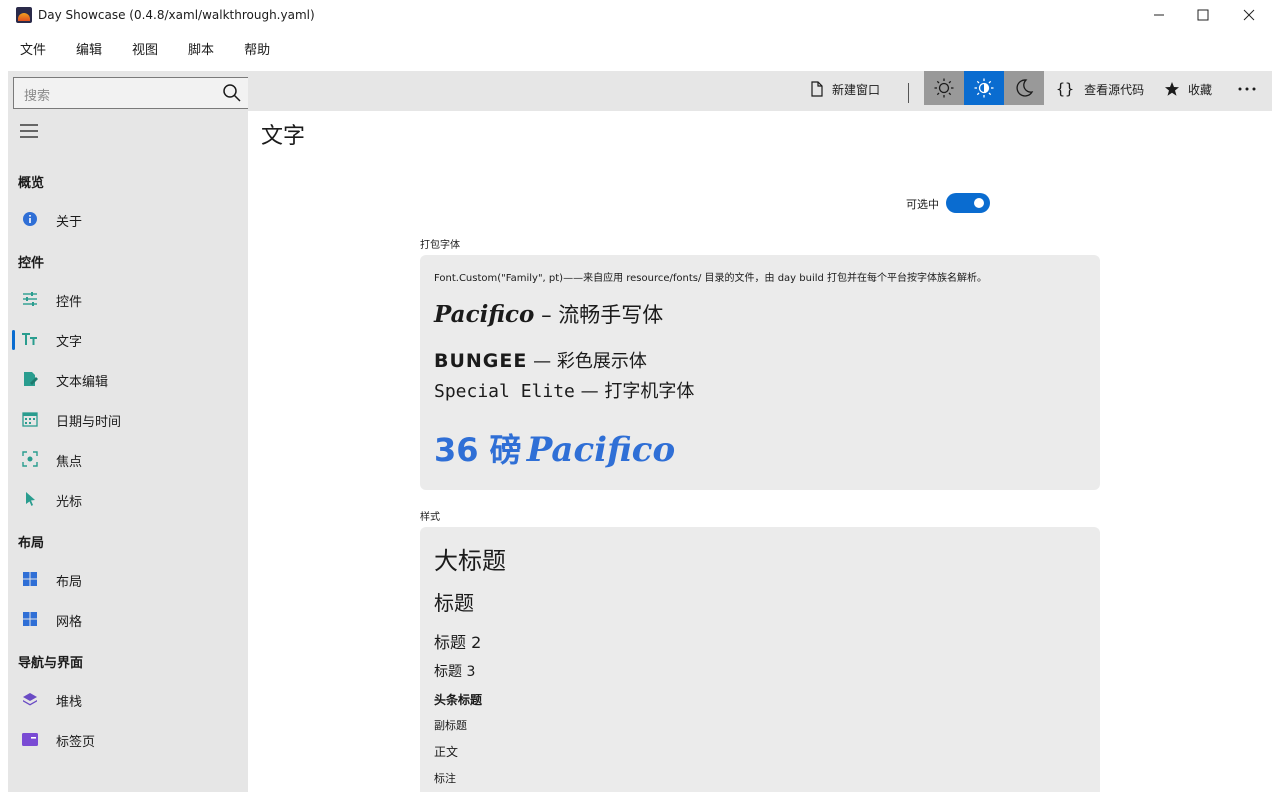  Describe the element at coordinates (51, 663) in the screenshot. I see `nav-header-navigation: 导航与界面` at that location.